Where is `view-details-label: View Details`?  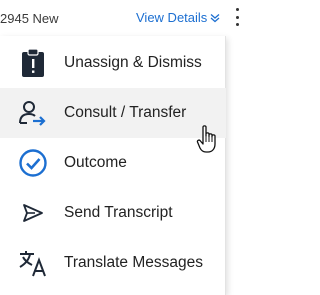
view-details-label: View Details is located at coordinates (172, 17).